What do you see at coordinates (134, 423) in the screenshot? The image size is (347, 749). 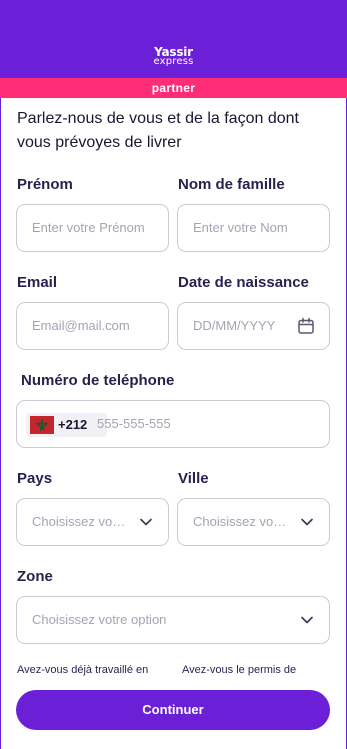 I see `phone-placeholder: 555-555-555` at bounding box center [134, 423].